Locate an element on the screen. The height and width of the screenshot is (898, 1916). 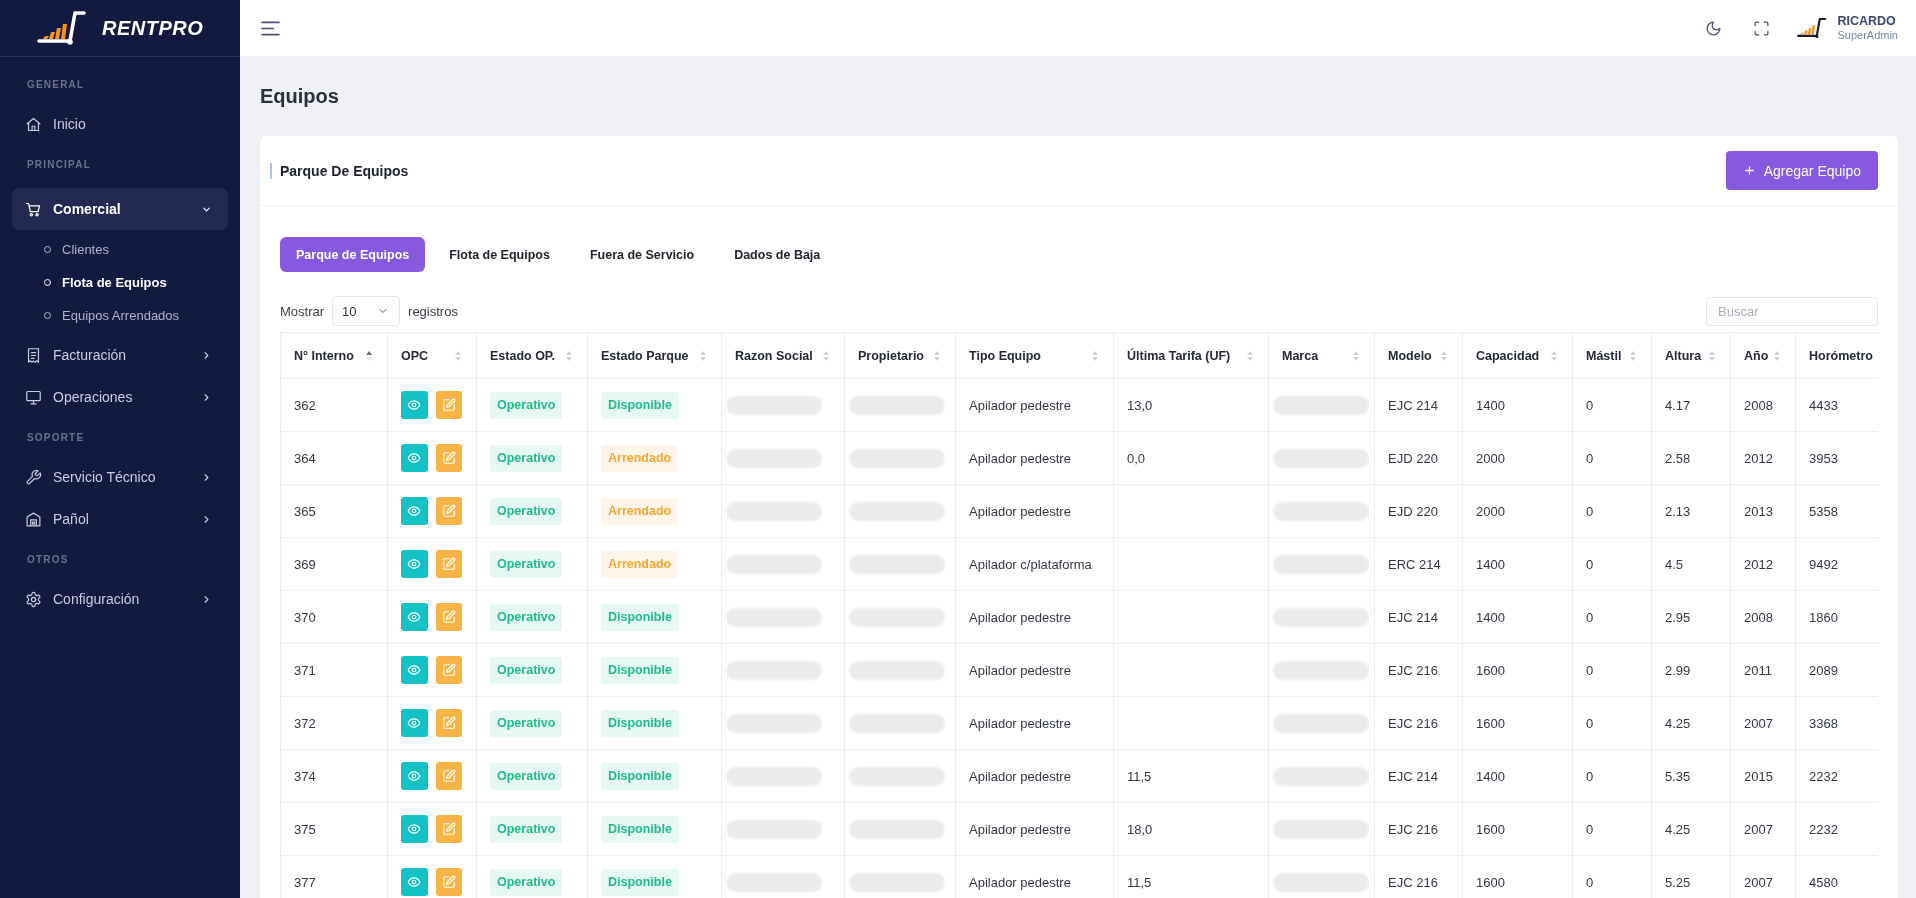
table-cell: 375 is located at coordinates (334, 829).